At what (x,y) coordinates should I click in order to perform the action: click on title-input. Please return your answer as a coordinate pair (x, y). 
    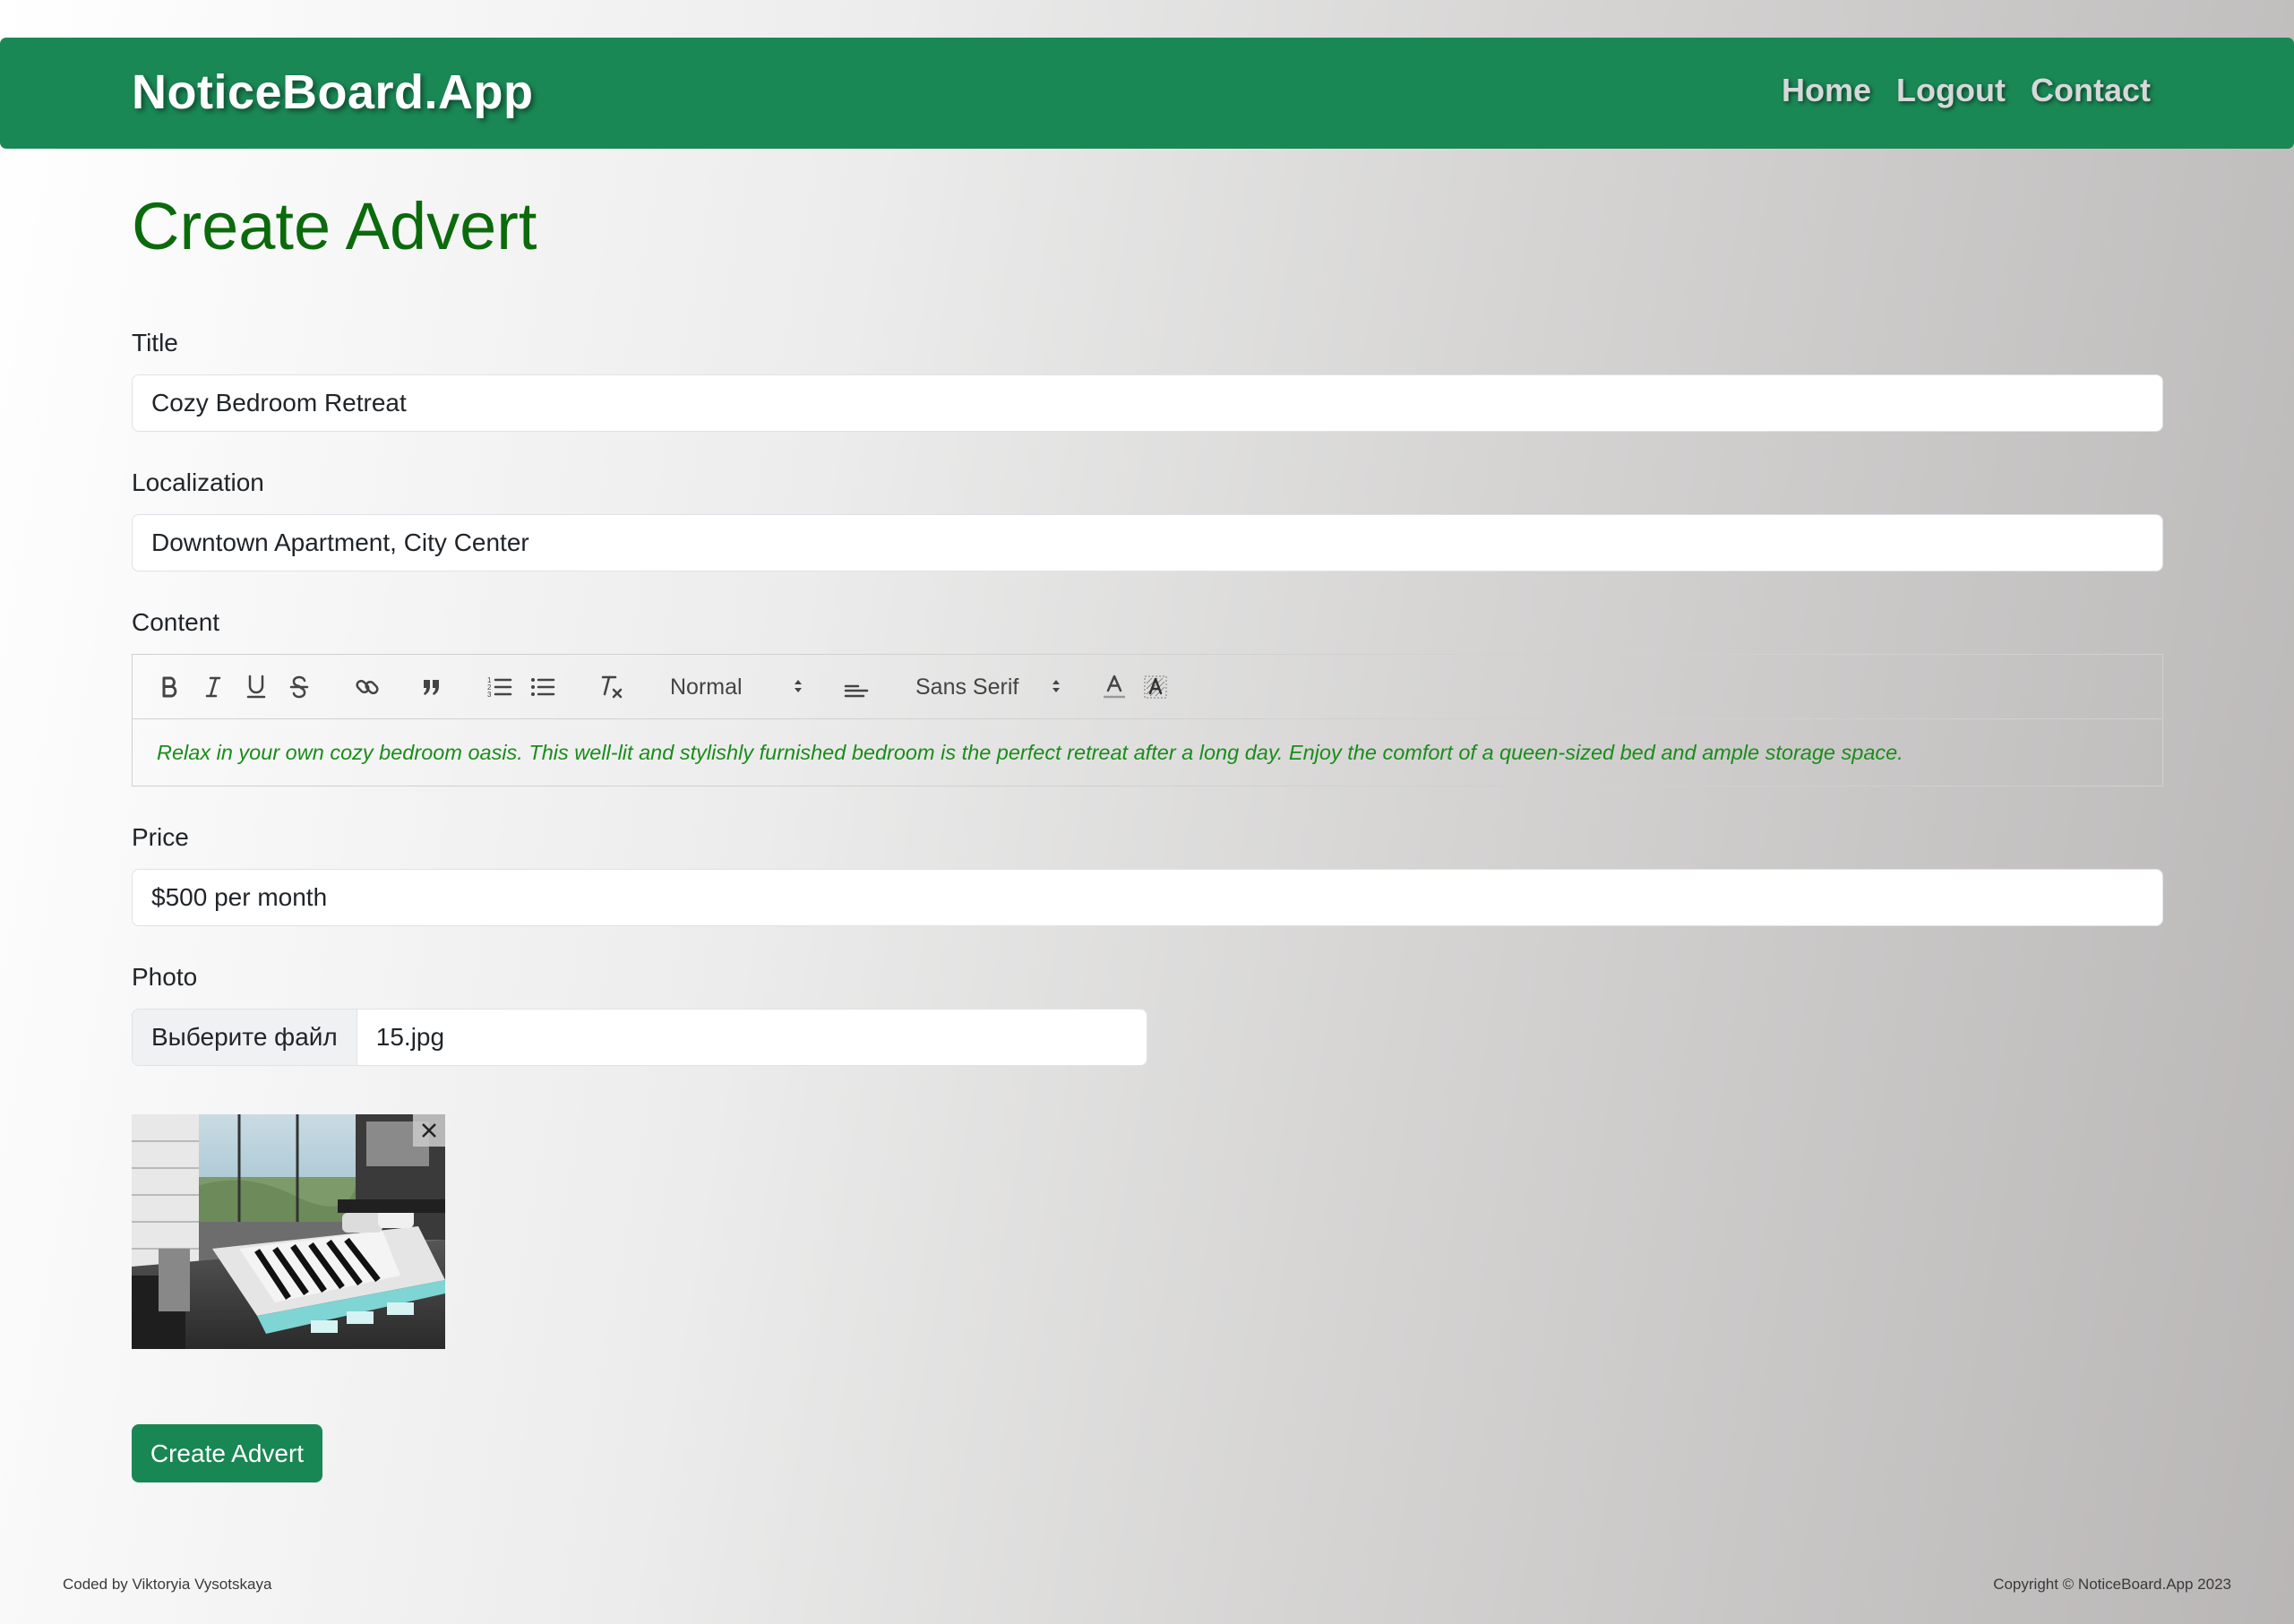
    Looking at the image, I should click on (1147, 403).